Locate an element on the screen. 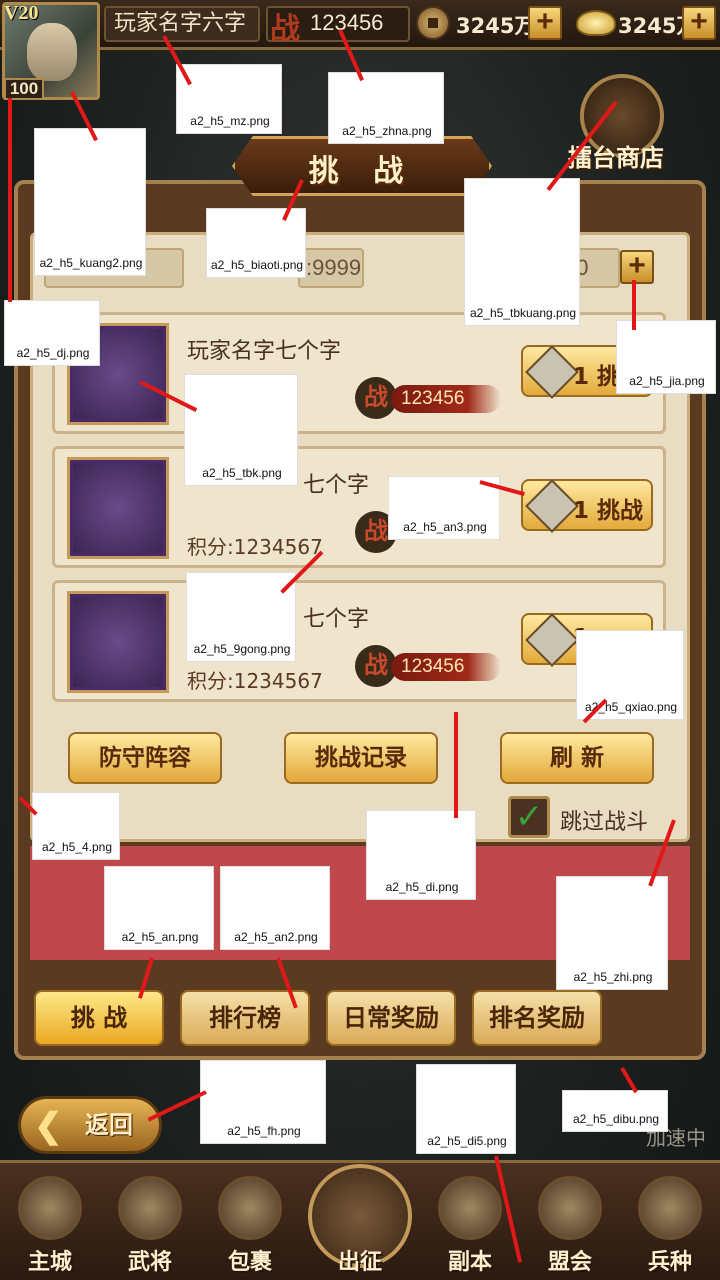 The height and width of the screenshot is (1280, 720). nav-label: 盟会 is located at coordinates (569, 1262).